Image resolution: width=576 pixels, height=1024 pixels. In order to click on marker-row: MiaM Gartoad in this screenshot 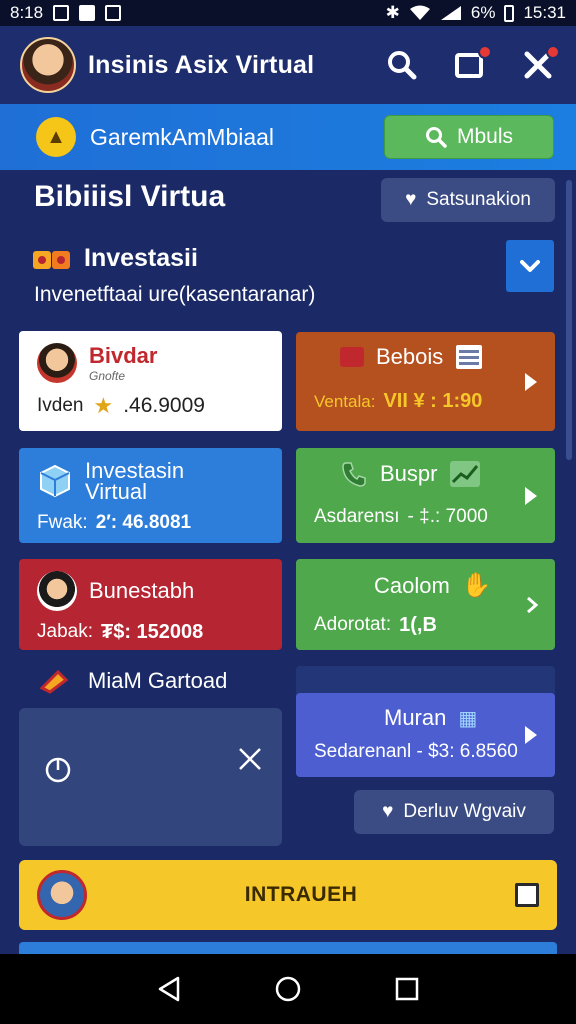, I will do `click(133, 681)`.